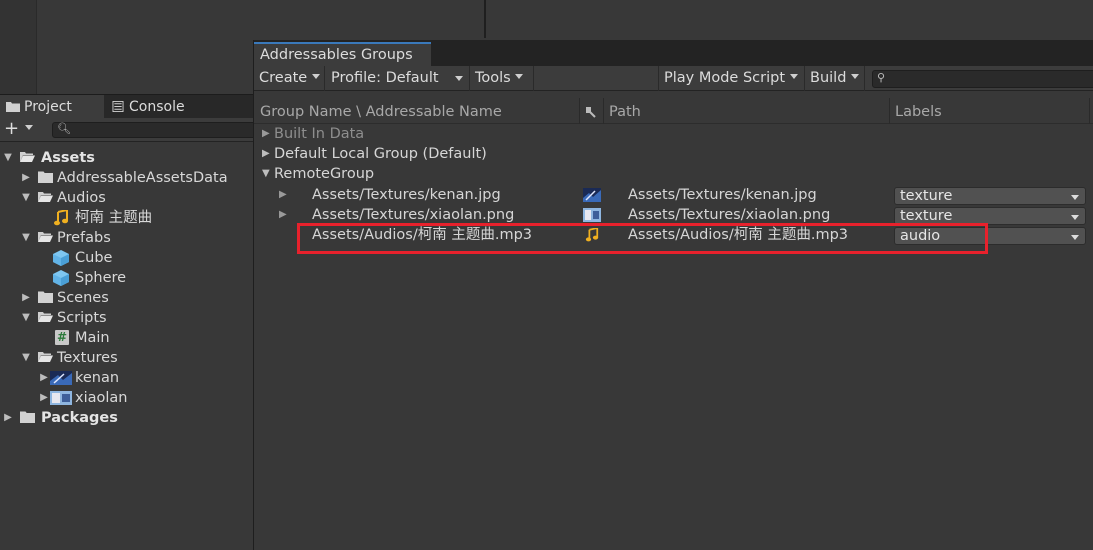  I want to click on tree-item-label: Cube, so click(94, 258).